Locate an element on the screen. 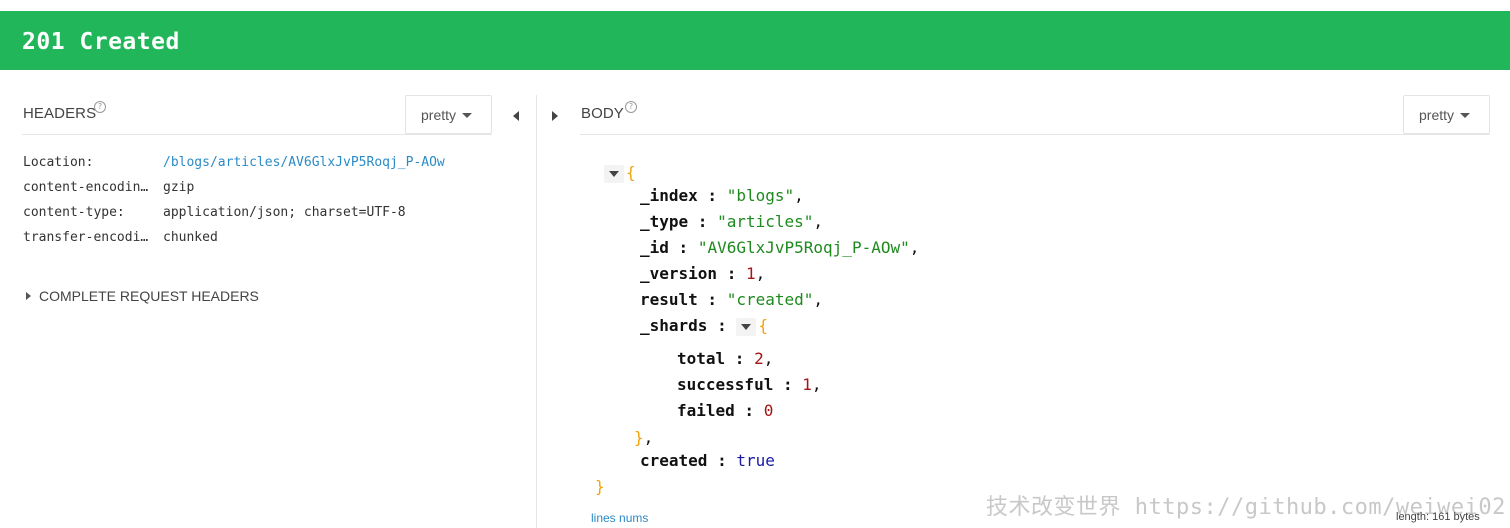 The image size is (1510, 528). status-code: 201 Created is located at coordinates (101, 42).